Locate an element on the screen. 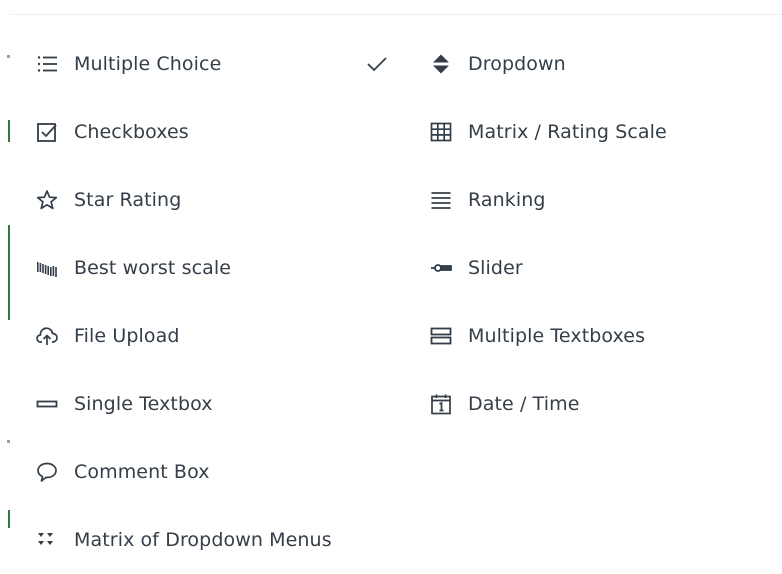  menu-item-checkboxes: Checkboxes is located at coordinates (216, 132).